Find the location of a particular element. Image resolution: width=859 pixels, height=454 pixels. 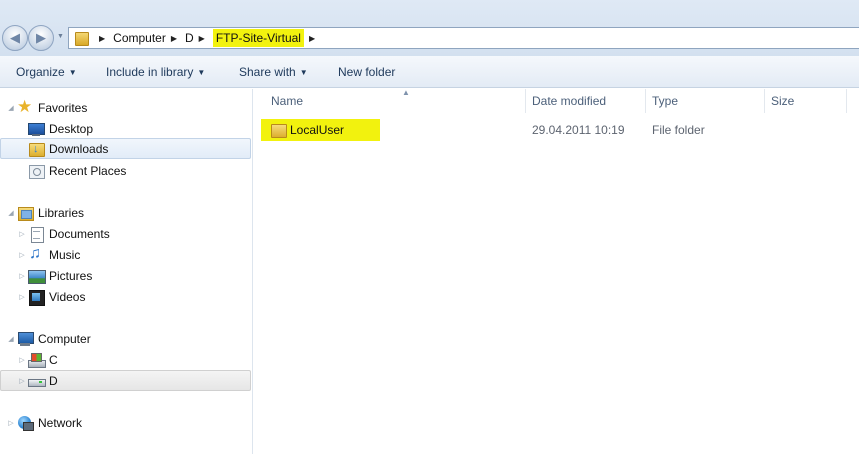

new-folder-button: New folder is located at coordinates (366, 72).